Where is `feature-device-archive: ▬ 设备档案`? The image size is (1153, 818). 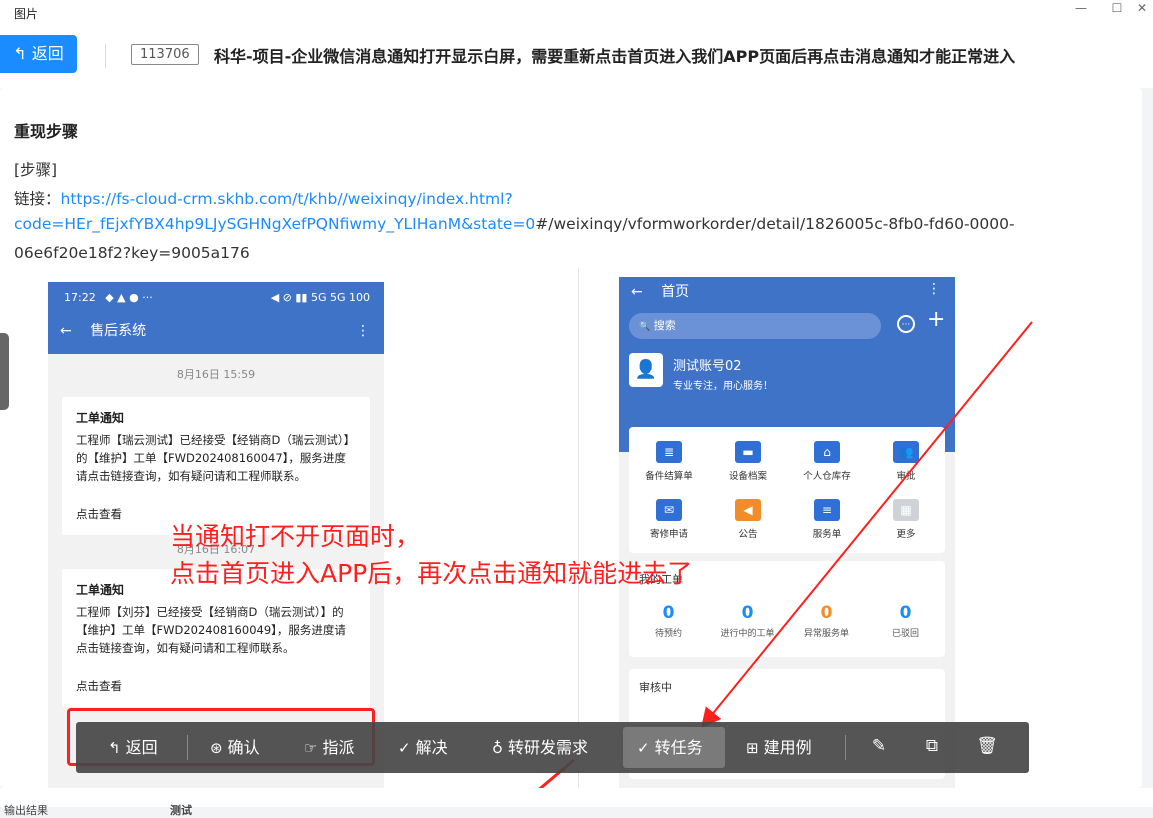 feature-device-archive: ▬ 设备档案 is located at coordinates (748, 461).